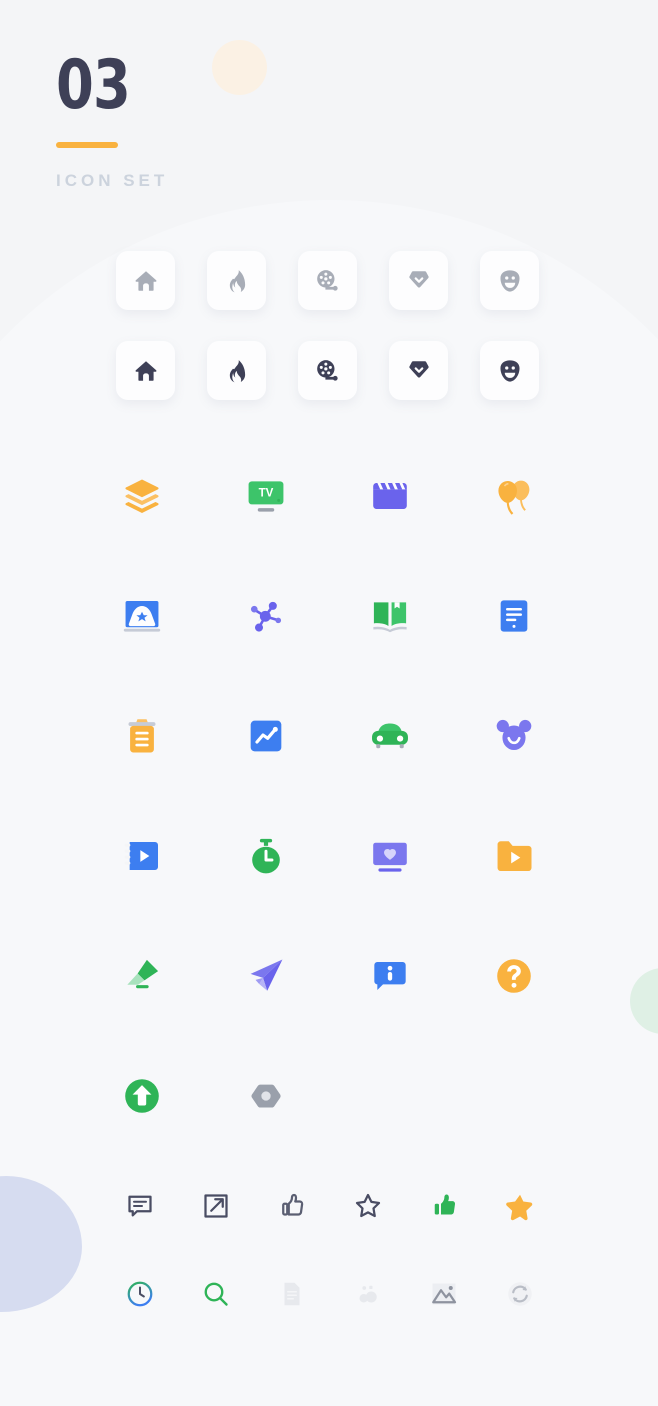  I want to click on paper-plane-icon, so click(266, 976).